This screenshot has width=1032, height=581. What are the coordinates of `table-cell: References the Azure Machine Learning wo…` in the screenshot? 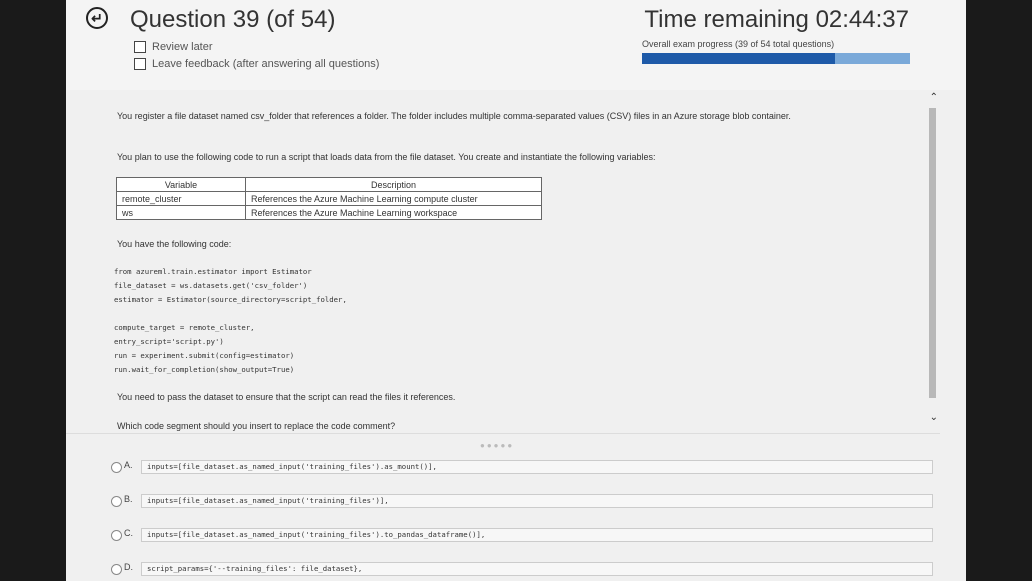 It's located at (393, 212).